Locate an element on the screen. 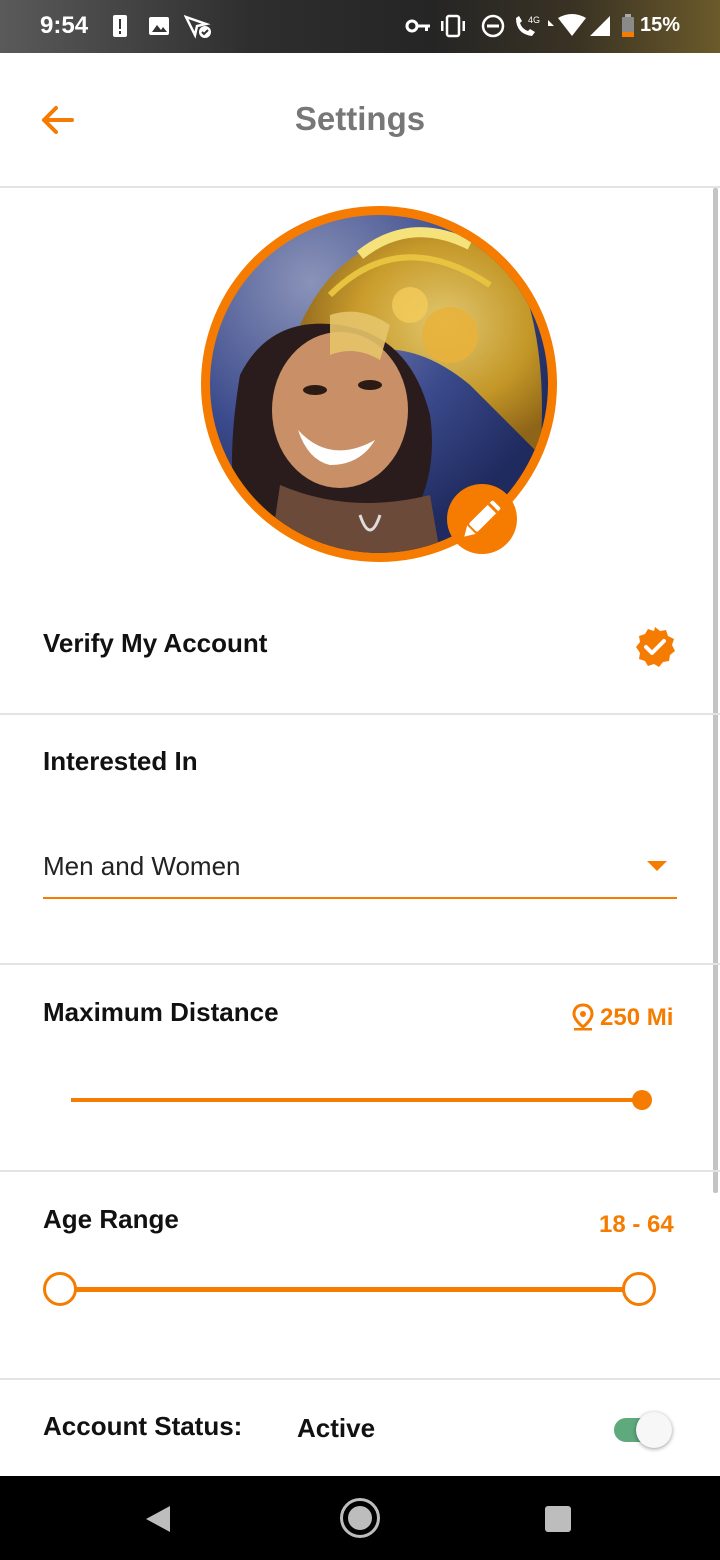 This screenshot has height=1560, width=720. network-type-label: 4G is located at coordinates (534, 20).